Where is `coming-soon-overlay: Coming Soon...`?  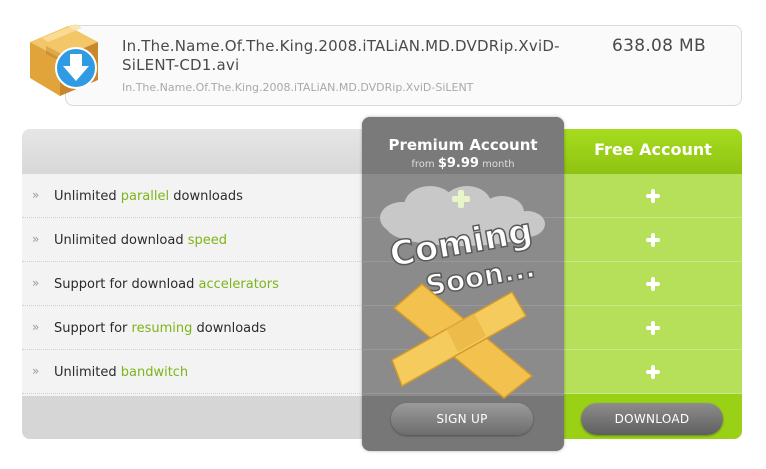 coming-soon-overlay: Coming Soon... is located at coordinates (462, 292).